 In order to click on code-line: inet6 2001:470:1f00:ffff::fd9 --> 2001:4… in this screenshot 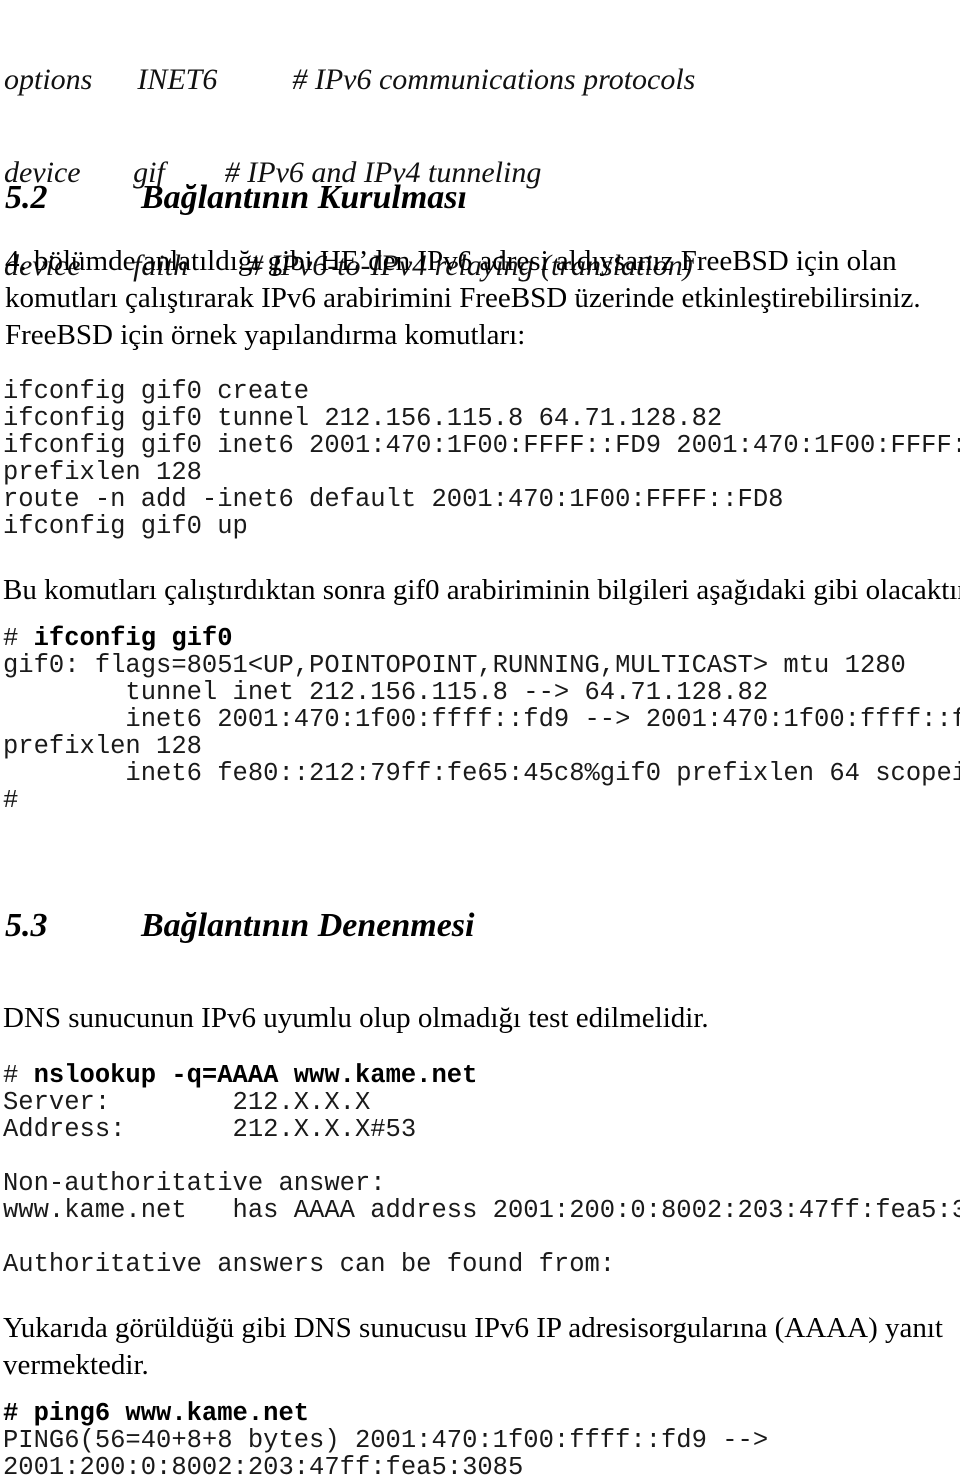, I will do `click(481, 719)`.